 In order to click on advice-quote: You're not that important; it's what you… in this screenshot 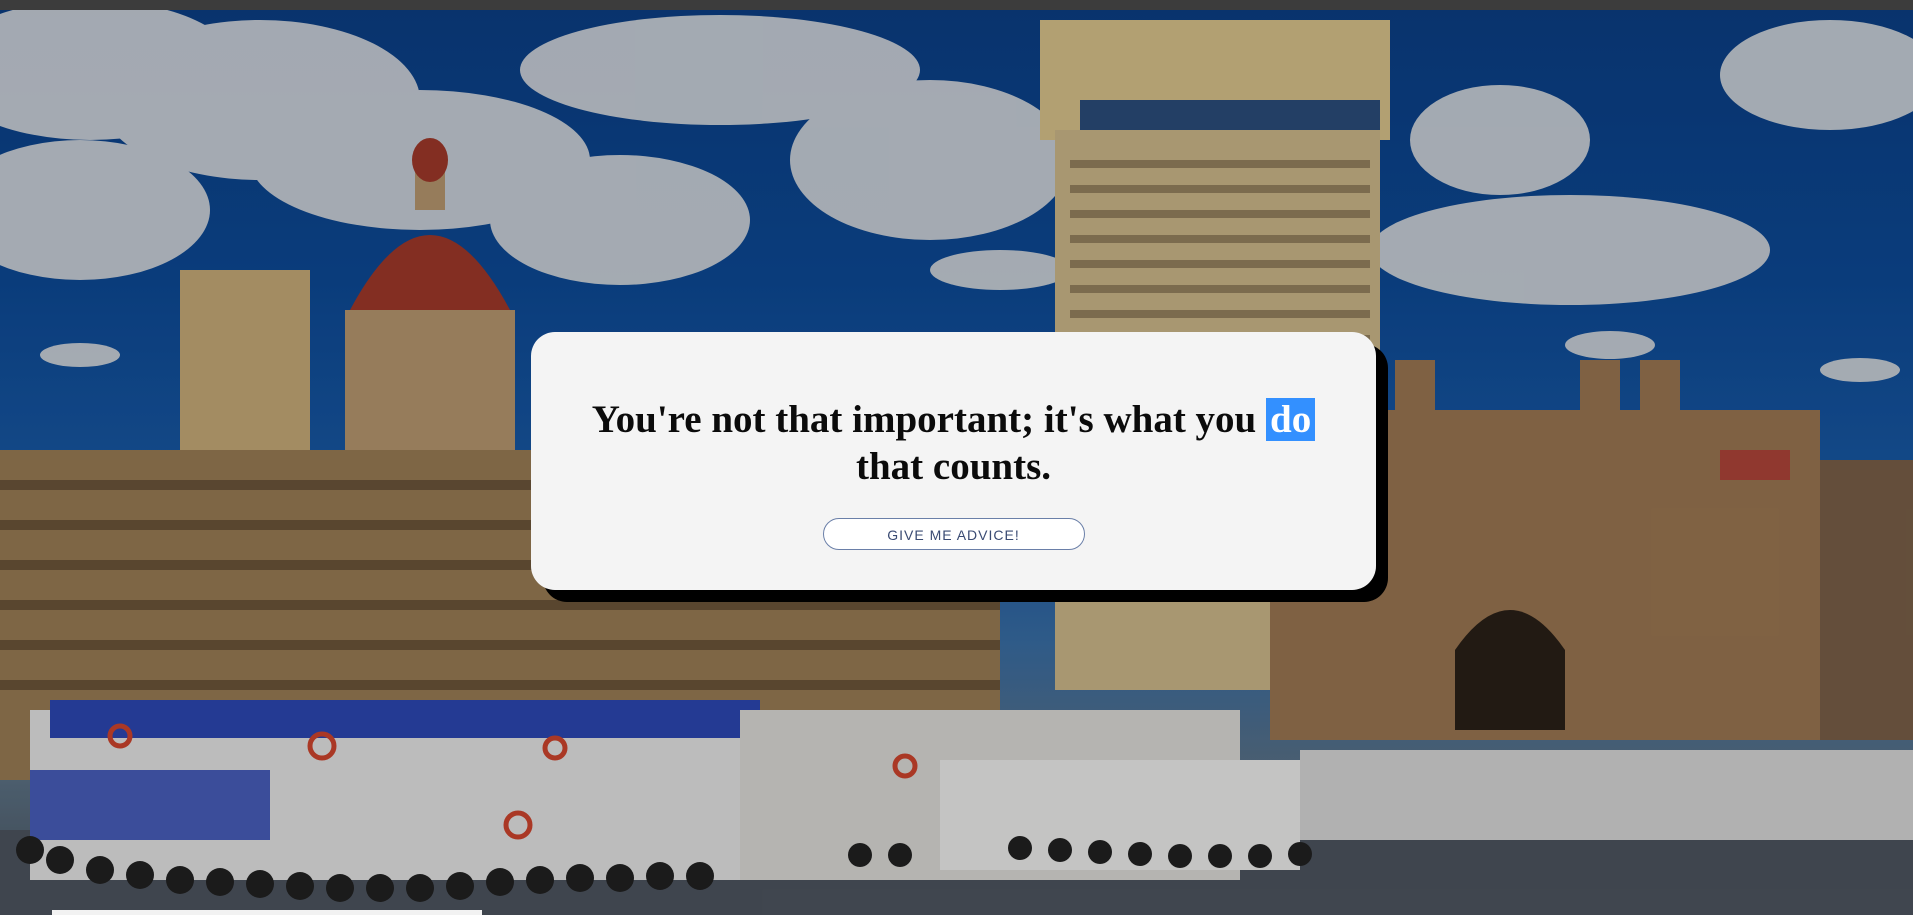, I will do `click(954, 443)`.